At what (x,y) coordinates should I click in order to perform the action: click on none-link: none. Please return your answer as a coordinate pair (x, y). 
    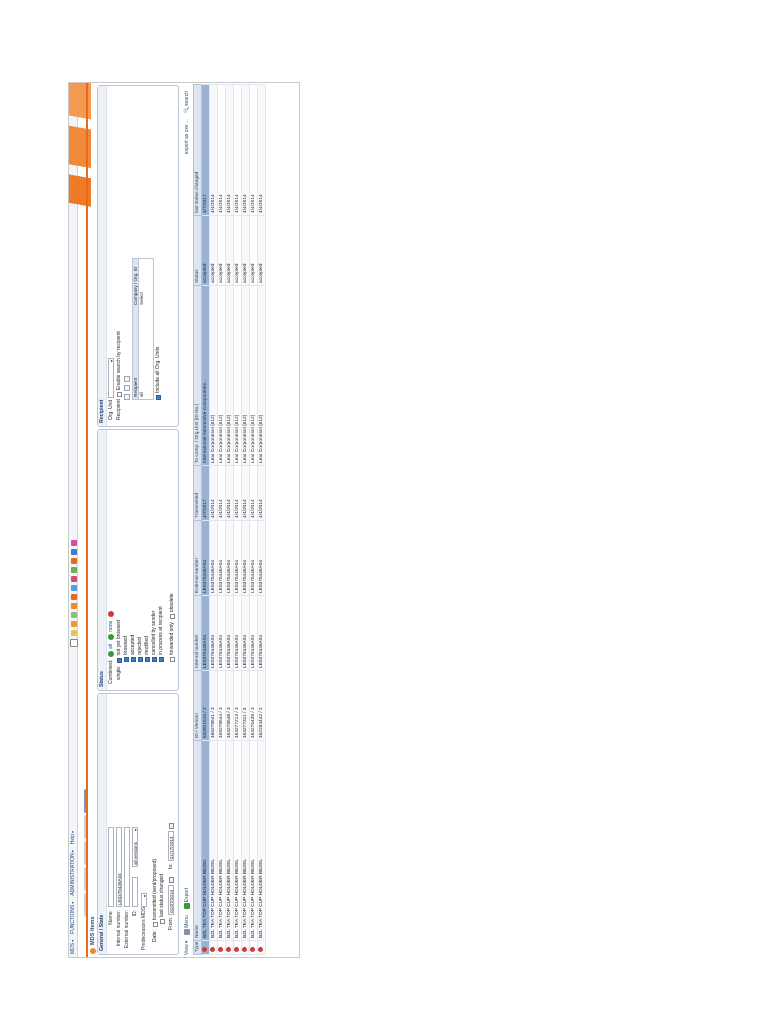
    Looking at the image, I should click on (111, 626).